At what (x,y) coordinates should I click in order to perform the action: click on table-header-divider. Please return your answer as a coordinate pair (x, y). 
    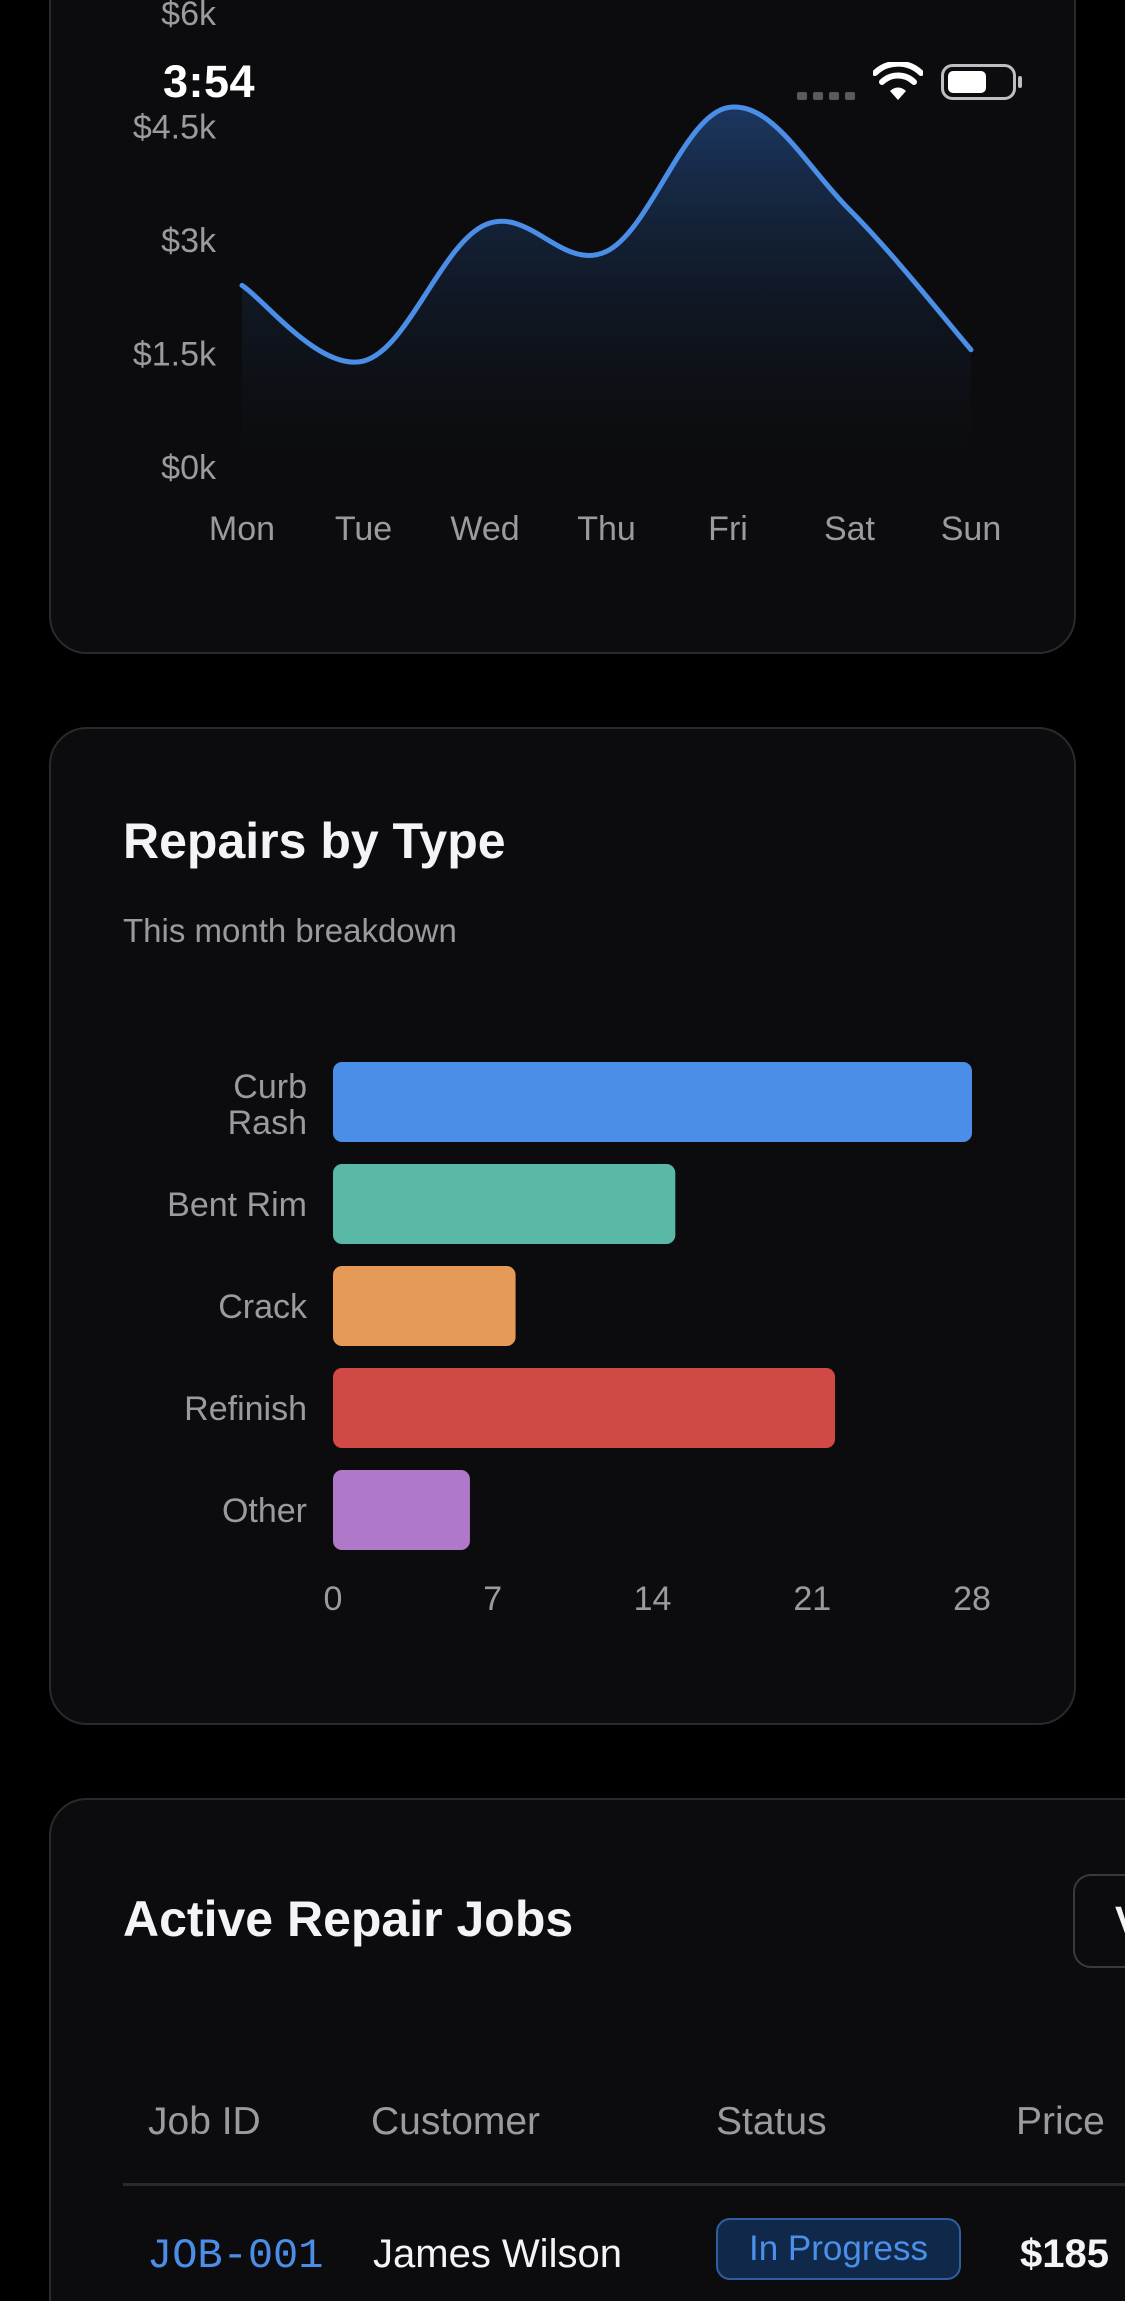
    Looking at the image, I should click on (624, 2184).